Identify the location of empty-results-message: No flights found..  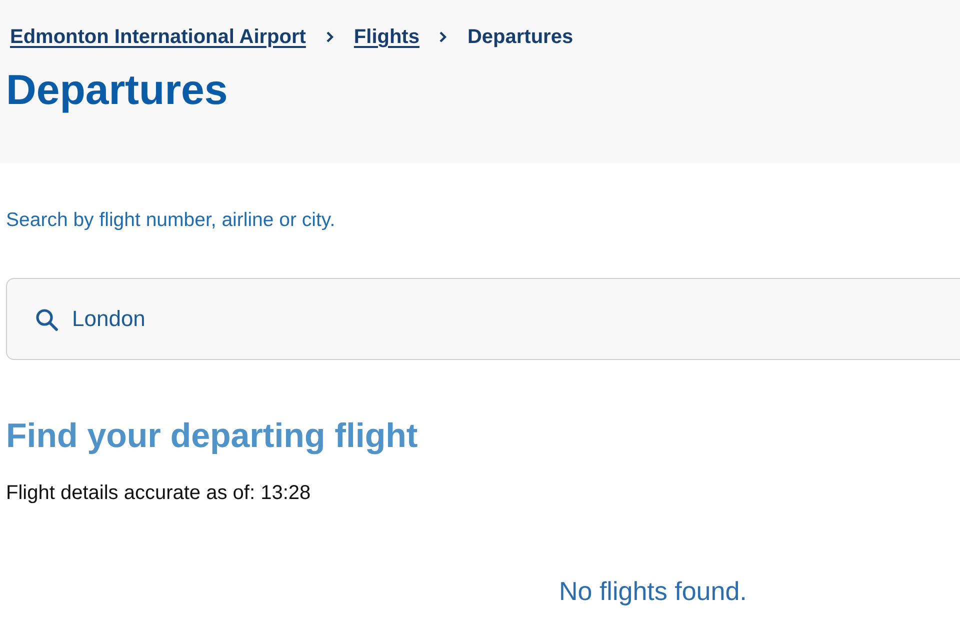
(653, 591).